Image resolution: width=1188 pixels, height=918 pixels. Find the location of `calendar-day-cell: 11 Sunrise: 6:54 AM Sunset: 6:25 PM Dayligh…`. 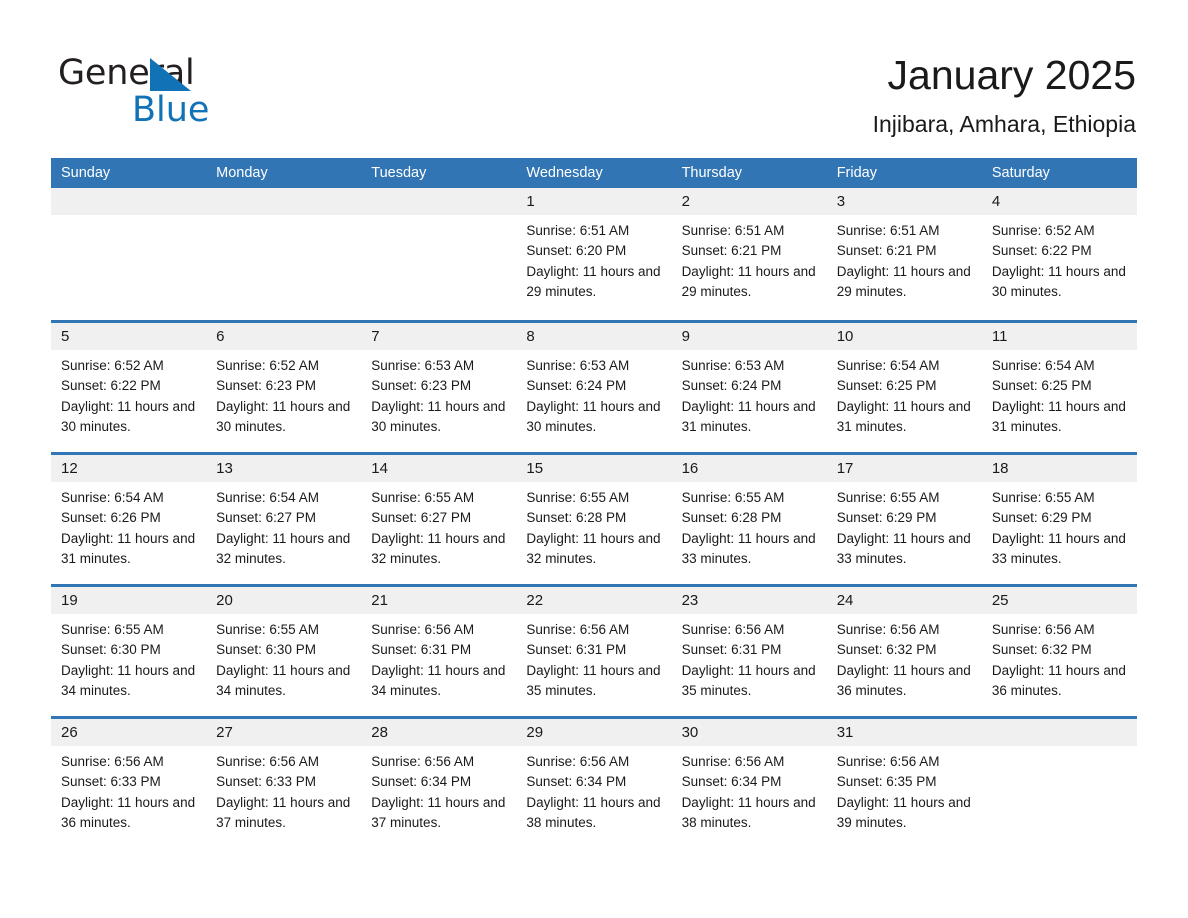

calendar-day-cell: 11 Sunrise: 6:54 AM Sunset: 6:25 PM Dayligh… is located at coordinates (1059, 387).